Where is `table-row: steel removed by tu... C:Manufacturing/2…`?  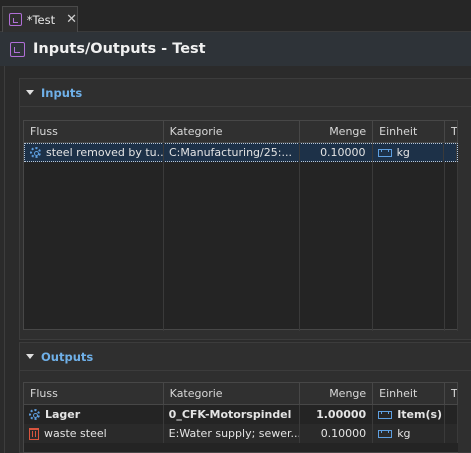 table-row: steel removed by tu... C:Manufacturing/2… is located at coordinates (241, 152).